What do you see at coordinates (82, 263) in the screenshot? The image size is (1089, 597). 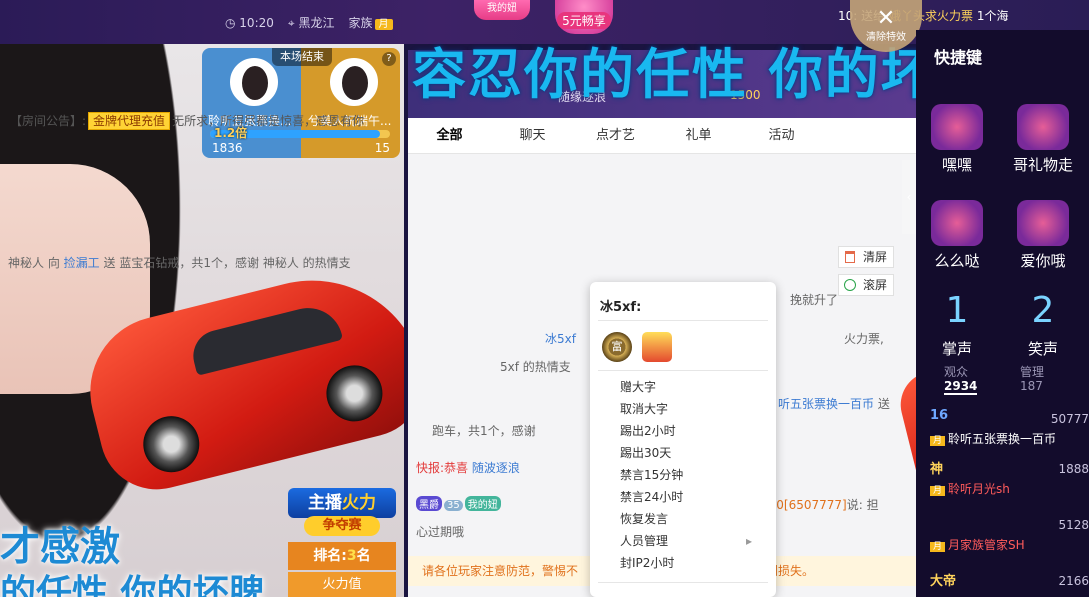 I see `chat-user-link: 捡漏工` at bounding box center [82, 263].